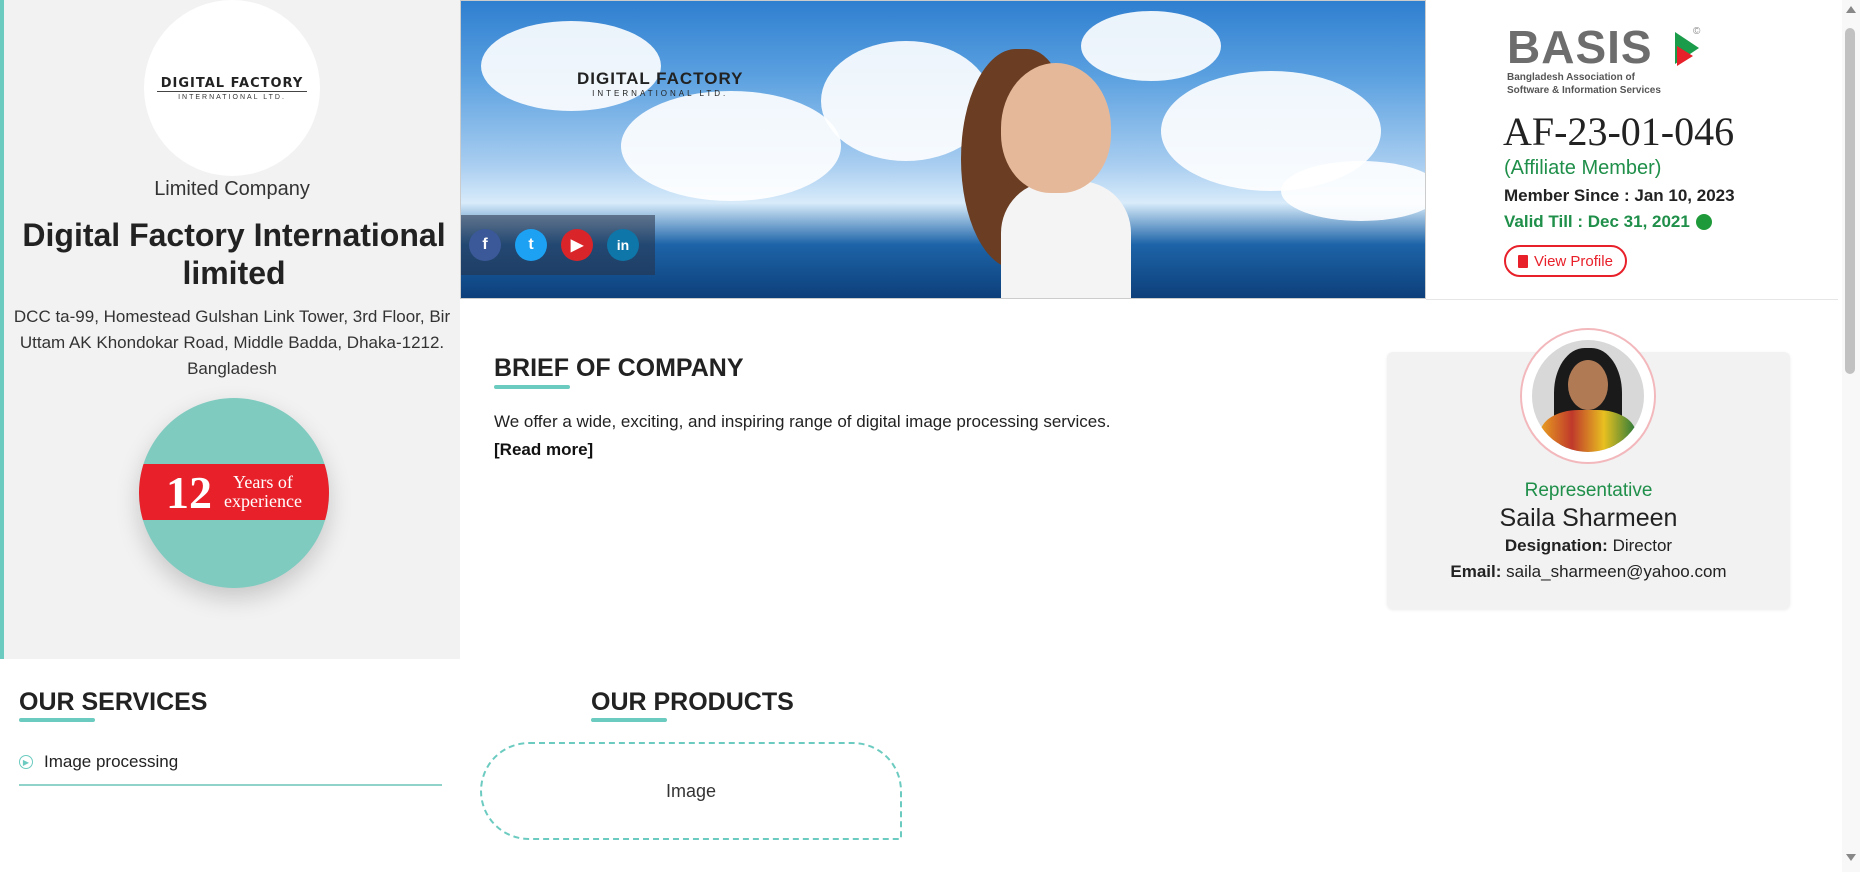  I want to click on products-title: OUR PRODUCTS, so click(692, 702).